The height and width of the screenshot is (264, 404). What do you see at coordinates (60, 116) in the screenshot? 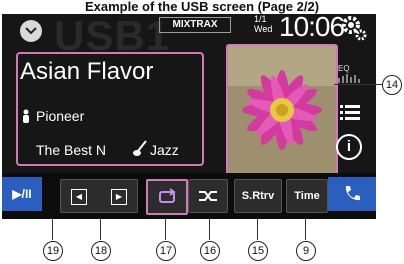
I see `artist-name: Pioneer` at bounding box center [60, 116].